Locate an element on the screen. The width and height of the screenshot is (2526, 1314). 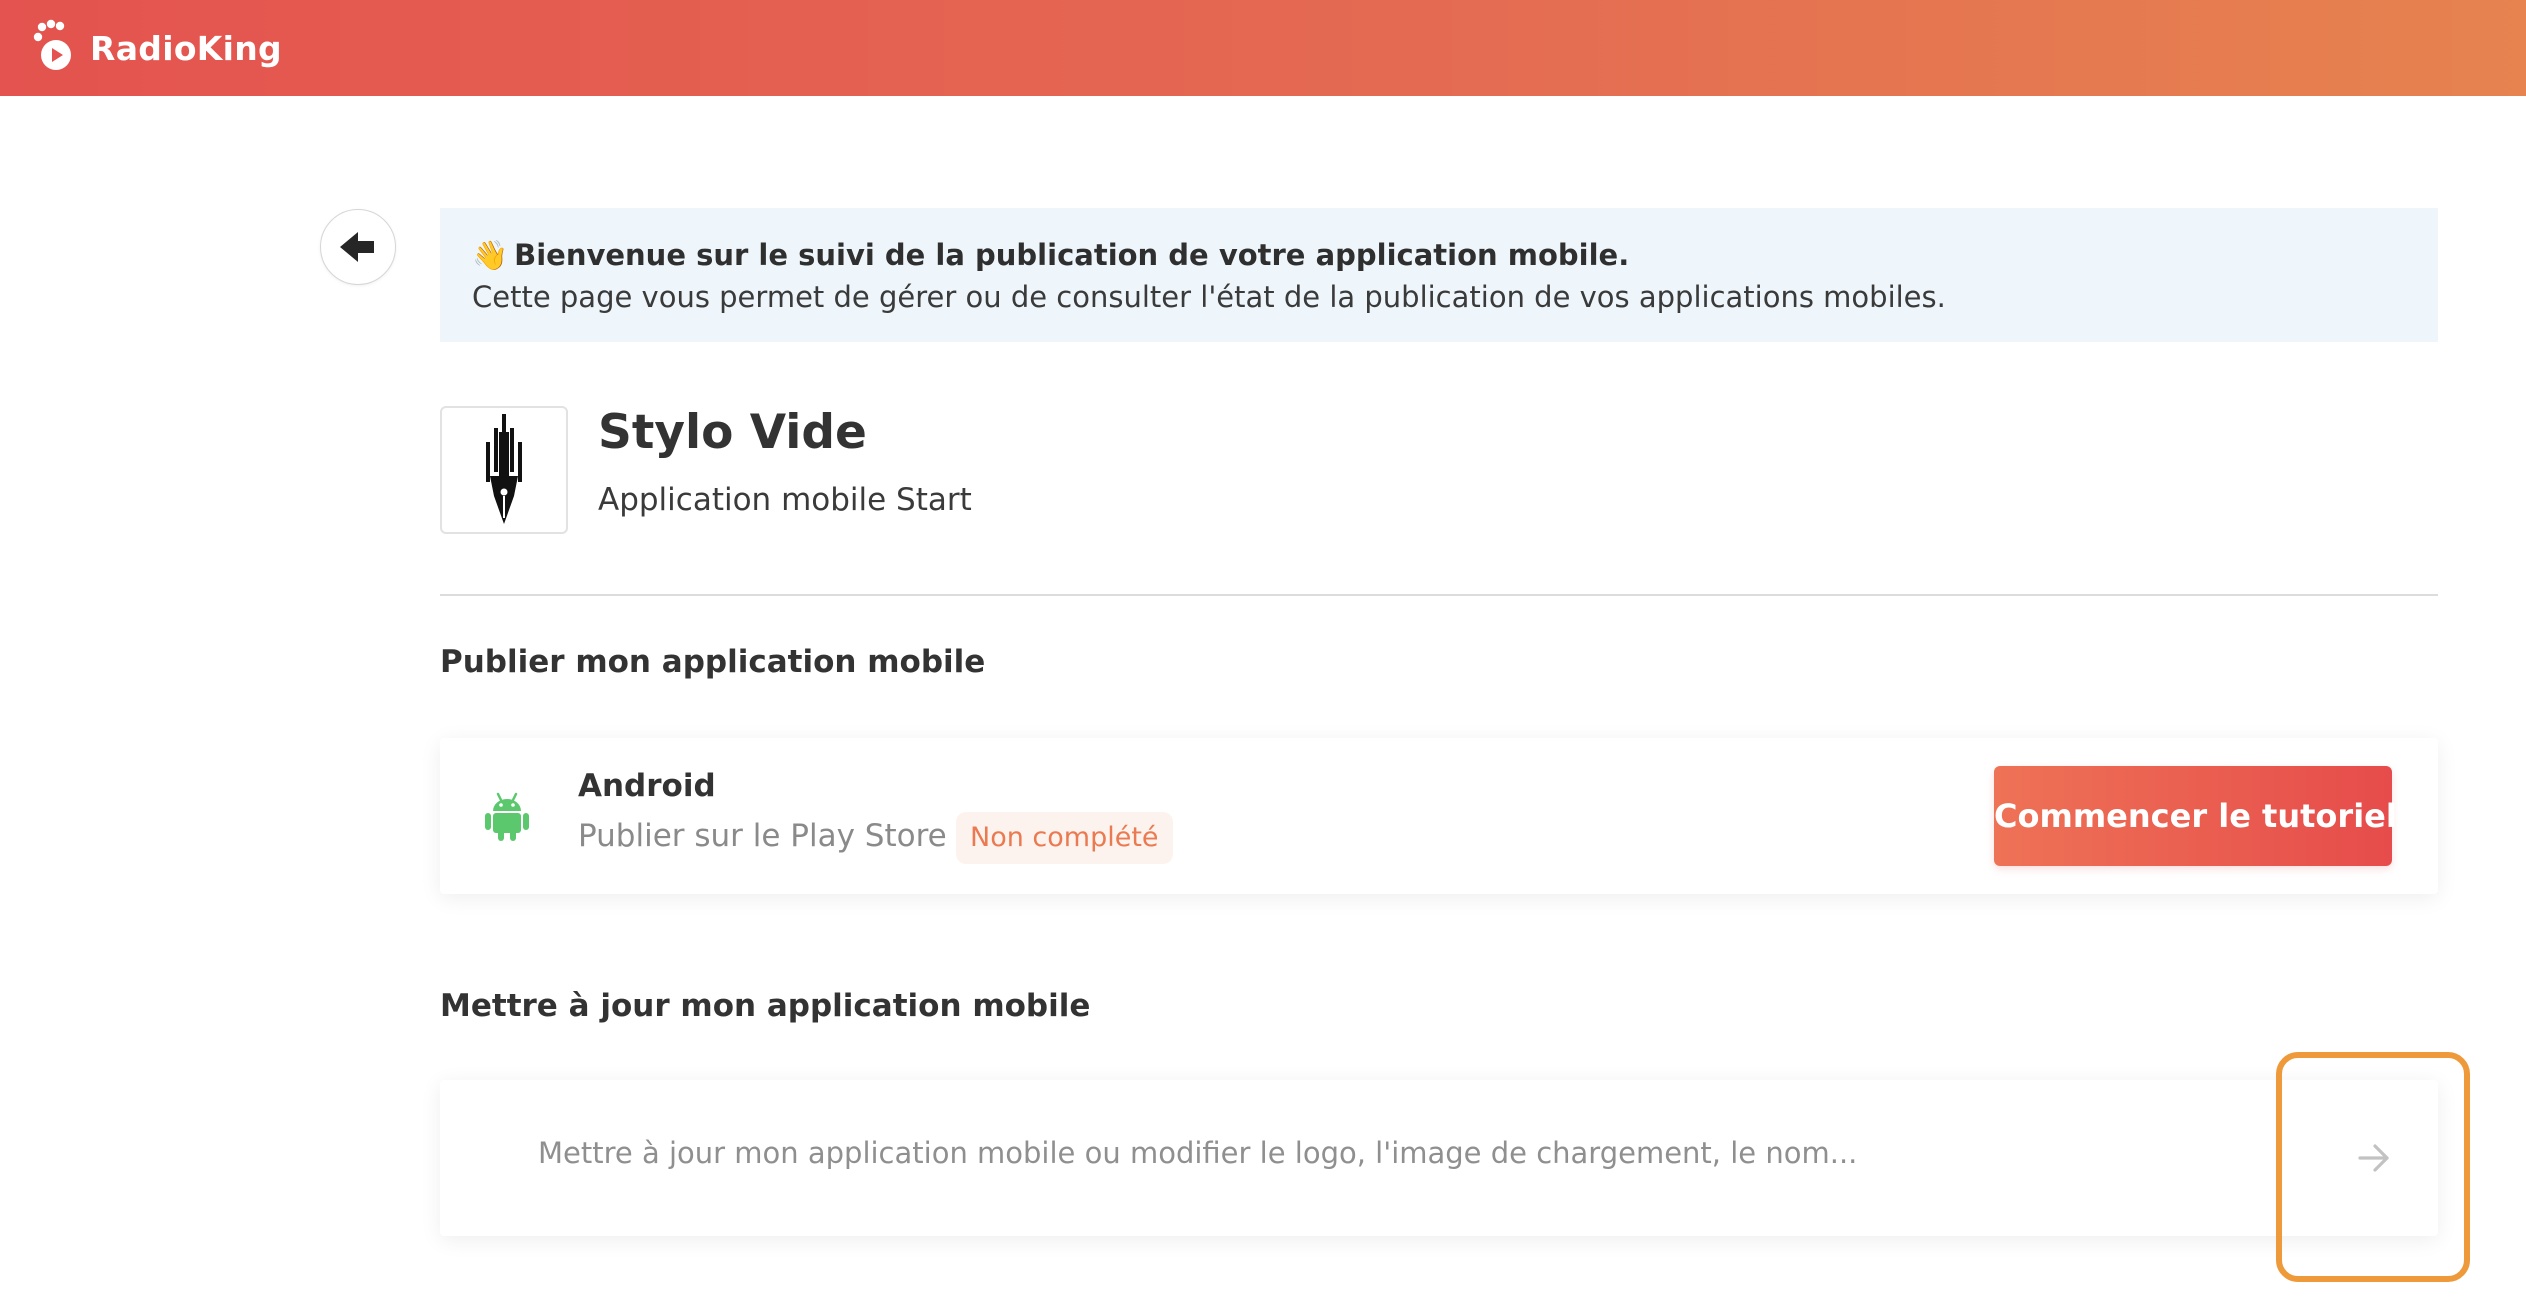
section-divider is located at coordinates (1439, 595).